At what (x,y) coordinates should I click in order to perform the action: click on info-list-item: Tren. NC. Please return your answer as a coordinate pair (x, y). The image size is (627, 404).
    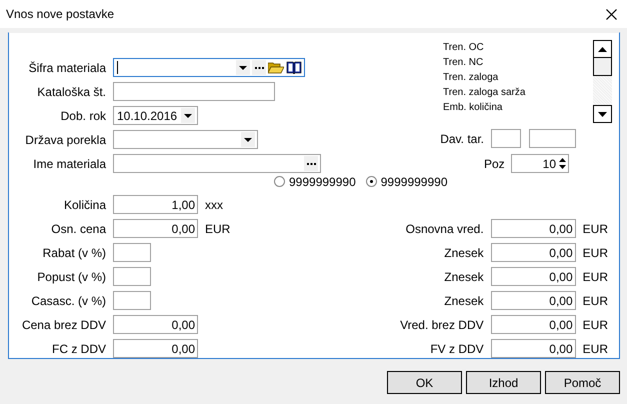
    Looking at the image, I should click on (518, 62).